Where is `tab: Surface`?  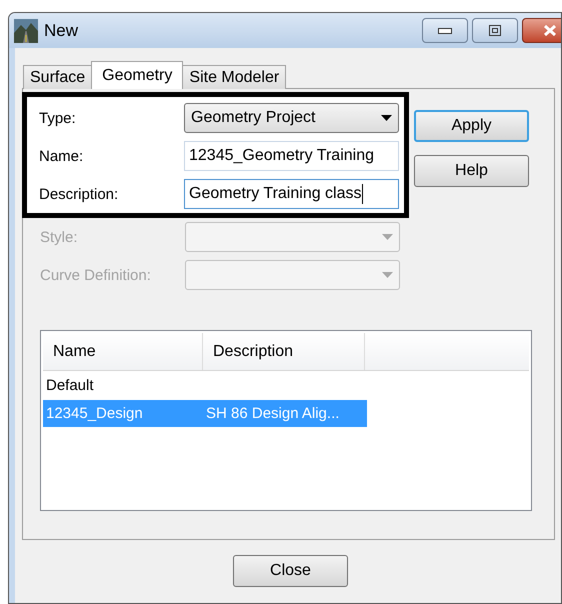
tab: Surface is located at coordinates (57, 77).